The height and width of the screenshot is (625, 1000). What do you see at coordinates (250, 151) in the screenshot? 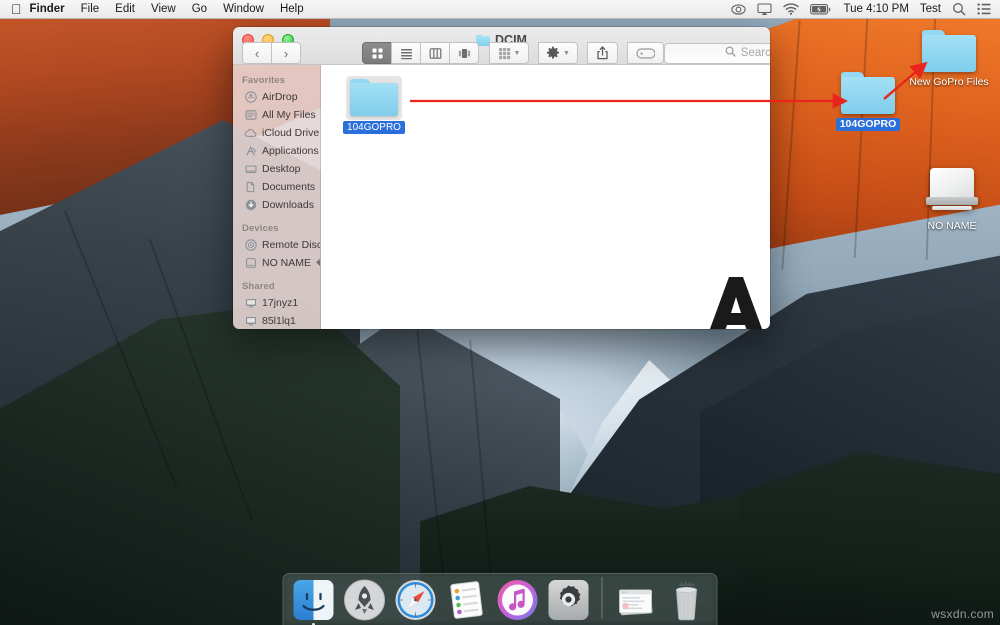
I see `applications-icon` at bounding box center [250, 151].